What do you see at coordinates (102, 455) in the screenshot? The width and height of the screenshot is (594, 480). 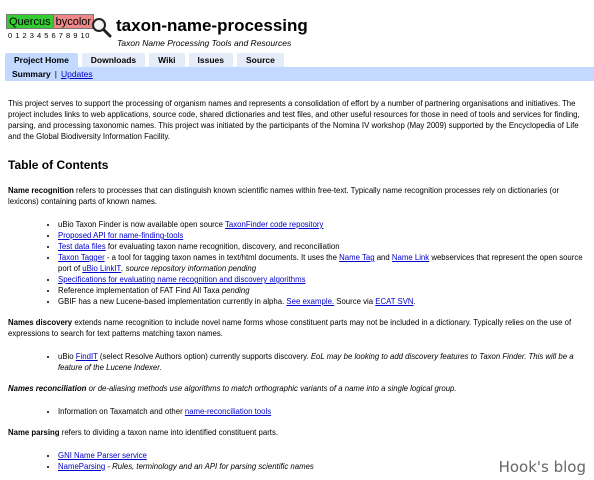 I see `gni-parser-link: GNI Name Parser service` at bounding box center [102, 455].